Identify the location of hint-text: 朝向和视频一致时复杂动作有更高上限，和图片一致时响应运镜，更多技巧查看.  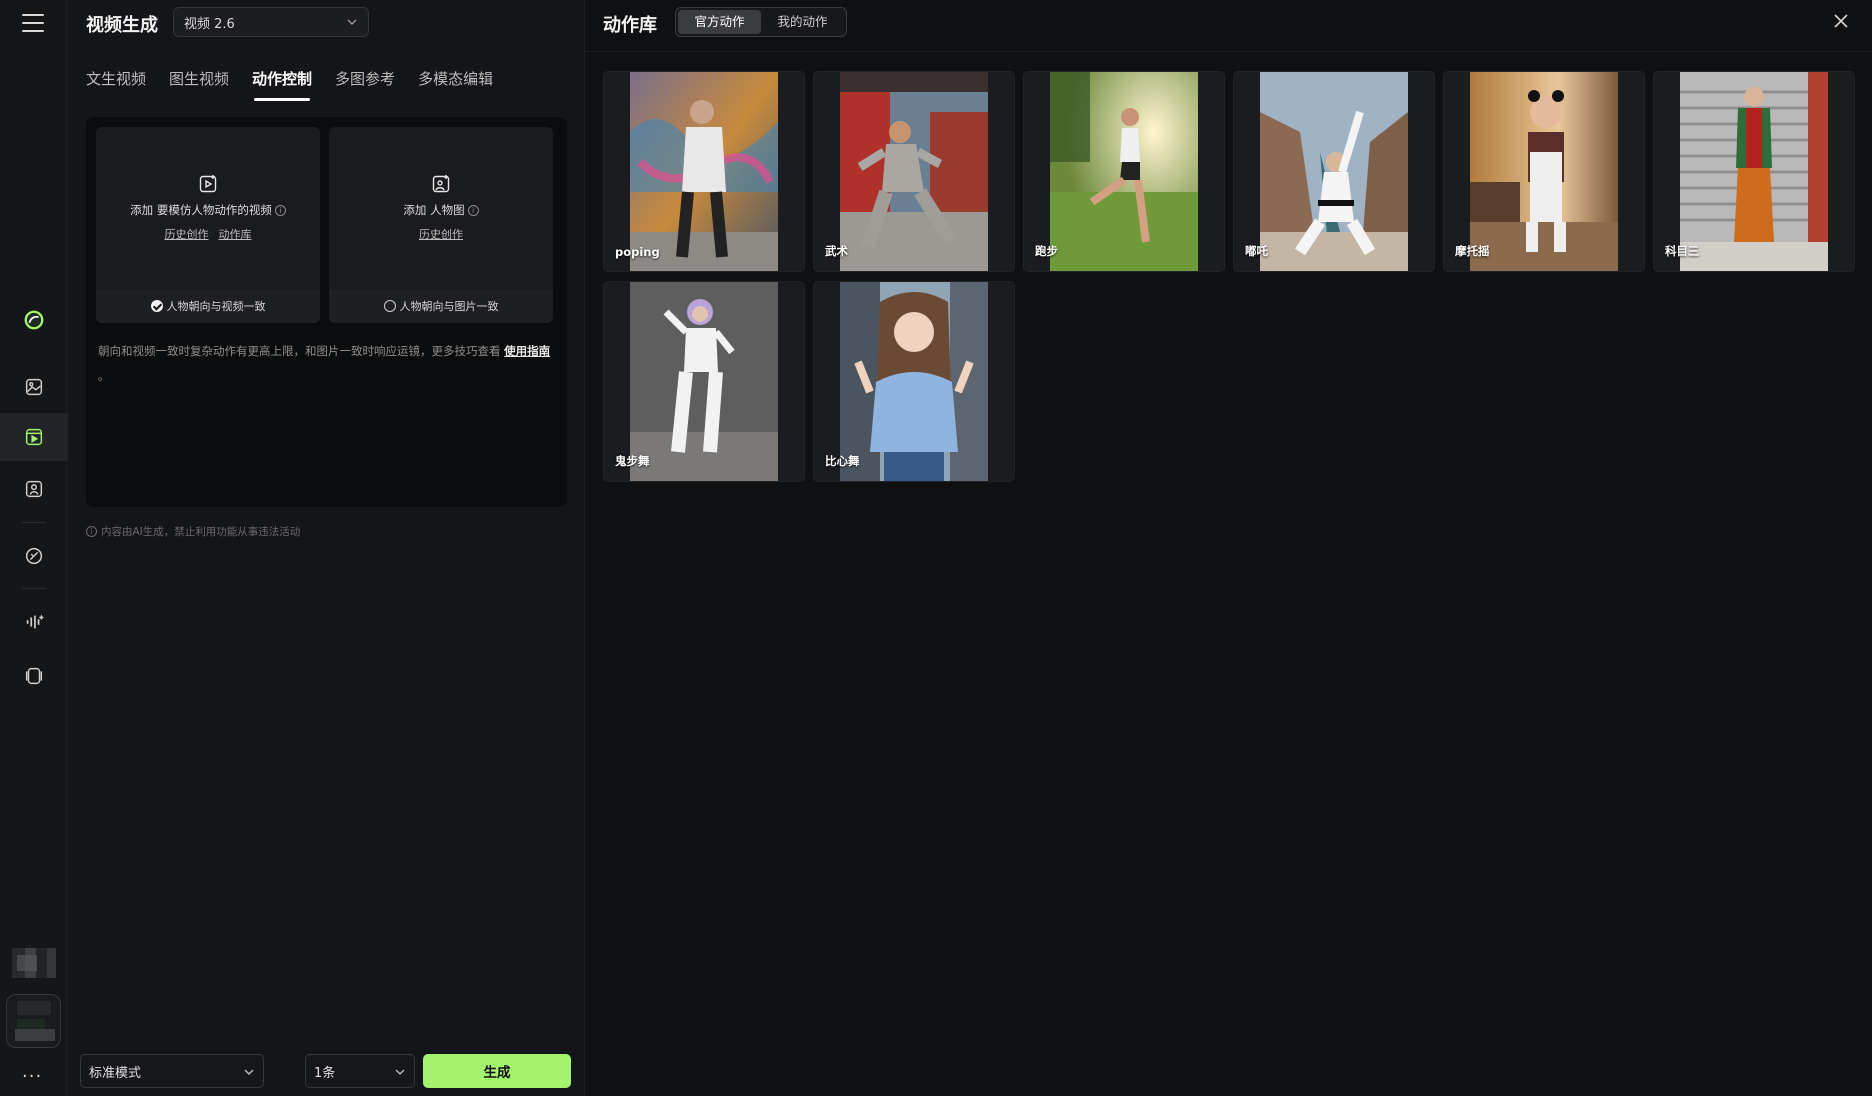
(299, 351).